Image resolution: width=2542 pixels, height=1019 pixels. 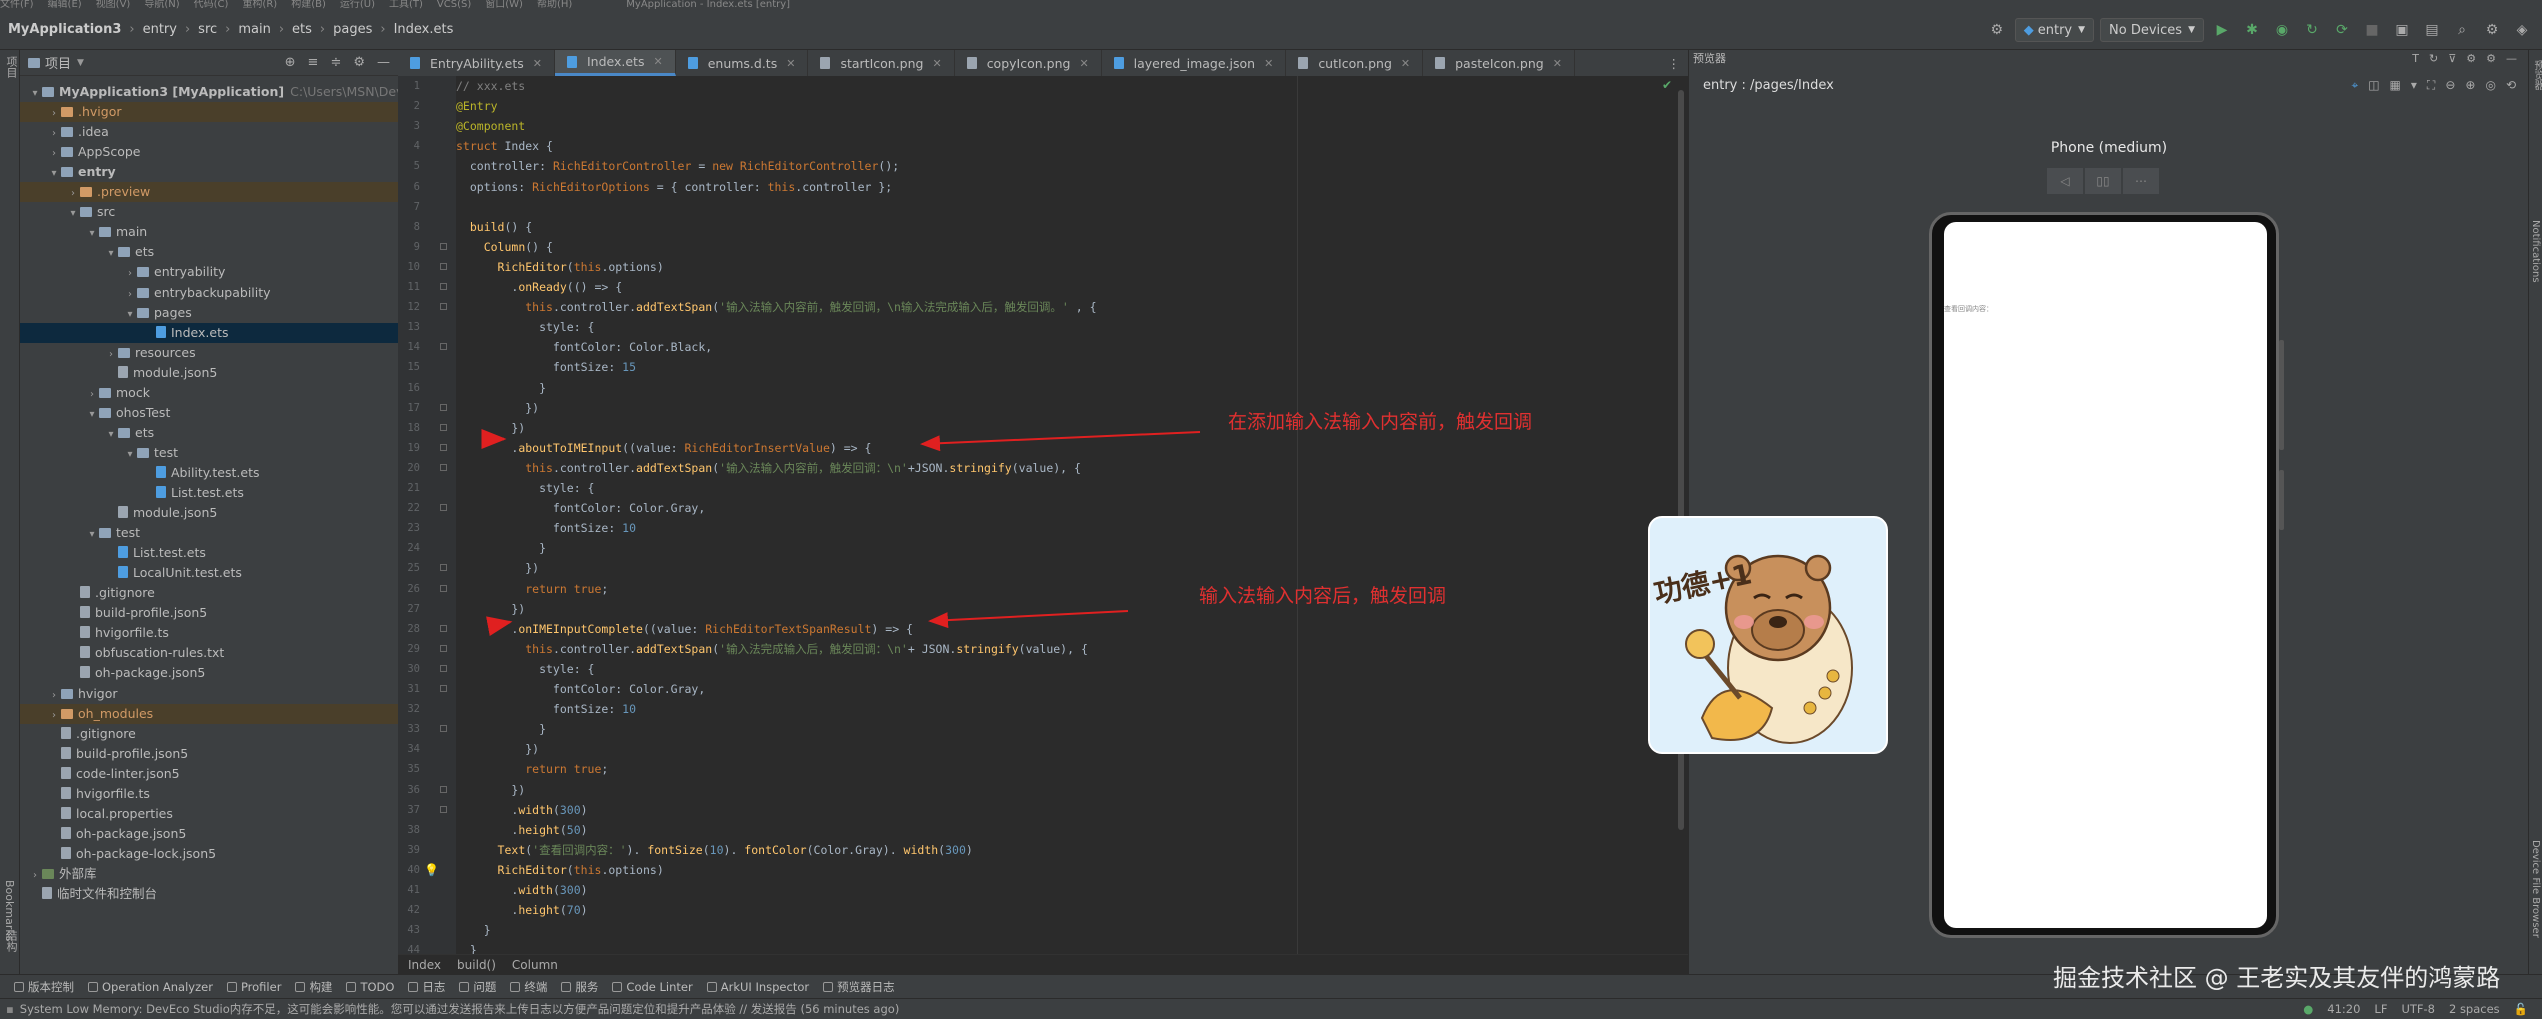 What do you see at coordinates (2471, 58) in the screenshot?
I see `settings-icon: ⚙` at bounding box center [2471, 58].